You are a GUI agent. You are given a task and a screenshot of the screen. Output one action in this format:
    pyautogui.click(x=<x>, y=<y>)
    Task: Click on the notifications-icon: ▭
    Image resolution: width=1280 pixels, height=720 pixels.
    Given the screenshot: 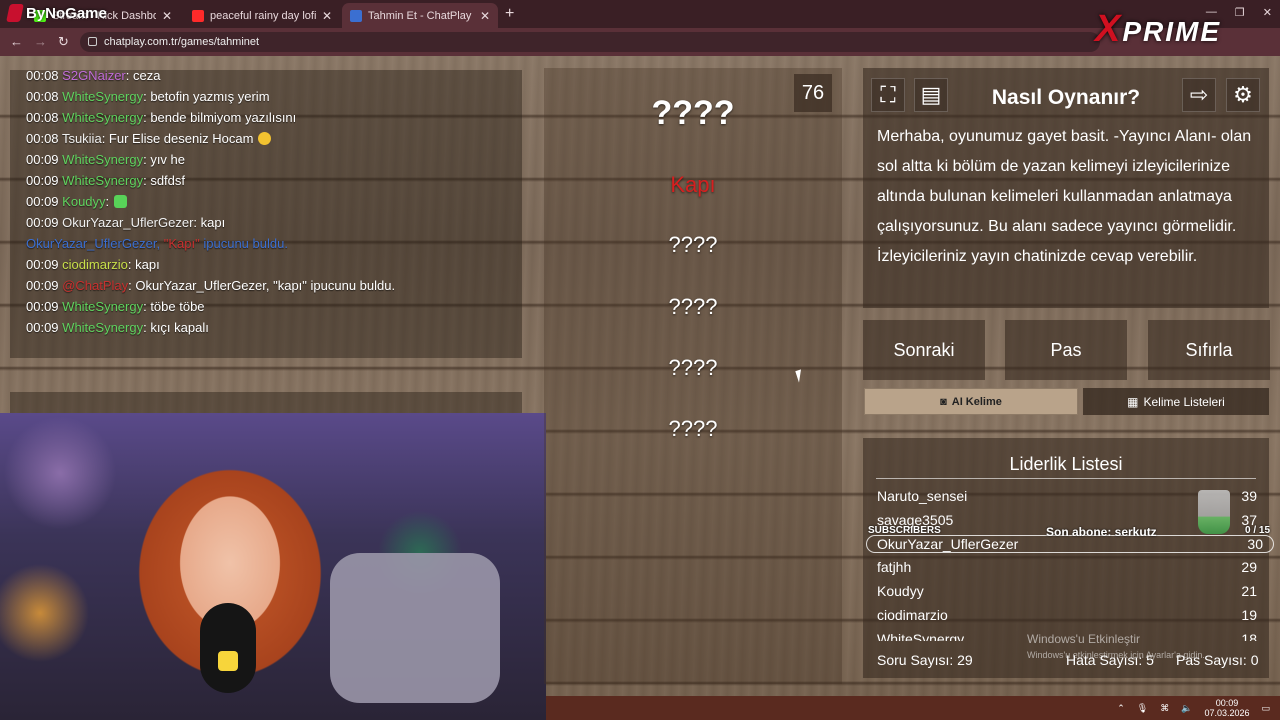 What is the action you would take?
    pyautogui.click(x=1265, y=708)
    